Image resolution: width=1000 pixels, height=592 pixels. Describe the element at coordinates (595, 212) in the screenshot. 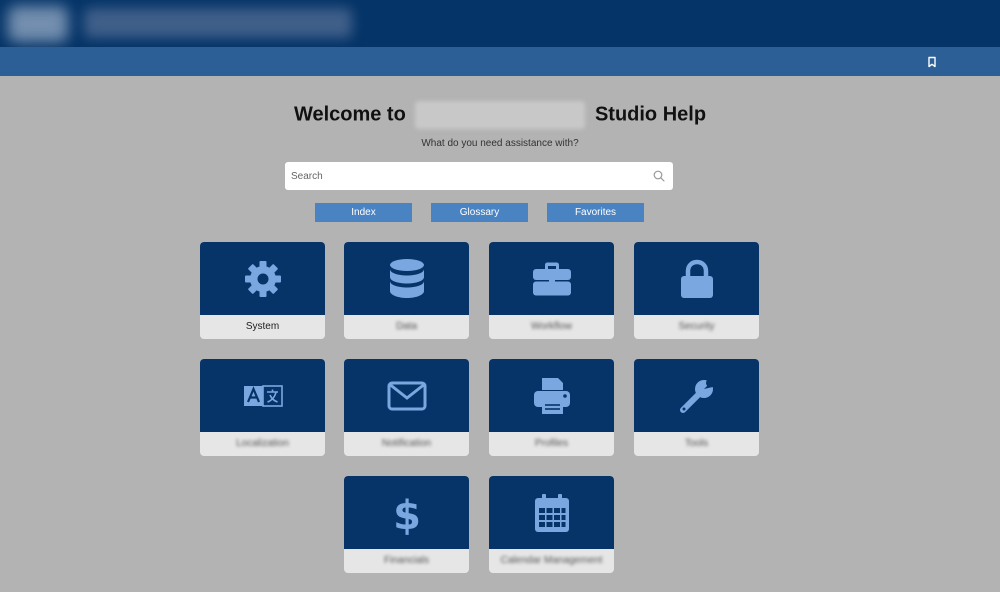

I see `favorites-button: Favorites` at that location.